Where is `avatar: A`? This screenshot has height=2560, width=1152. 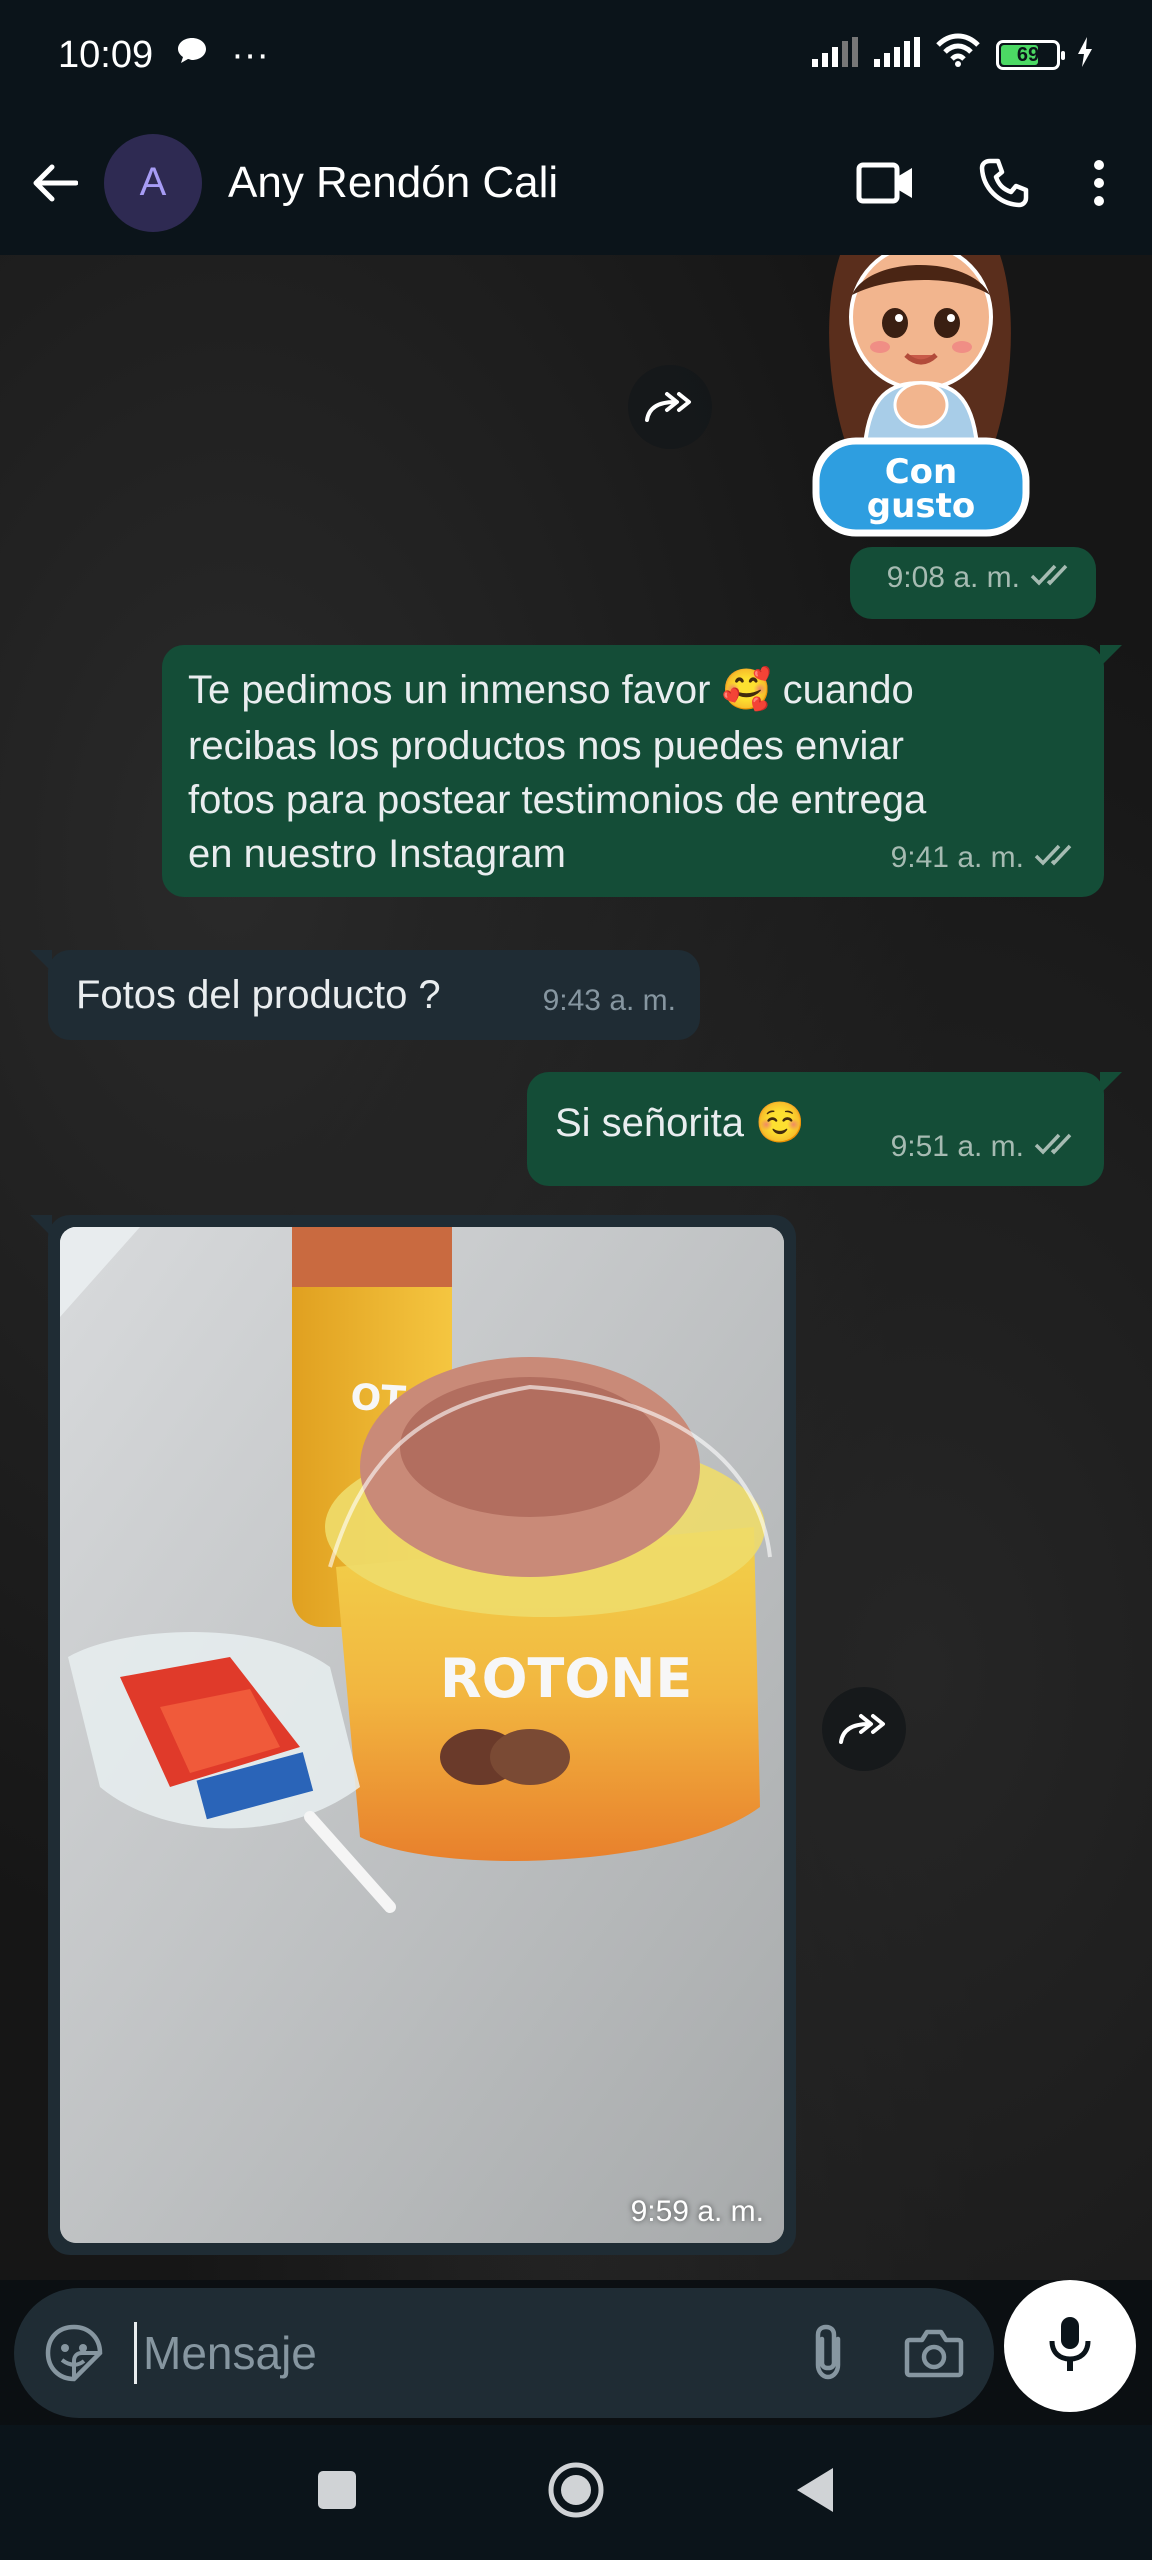 avatar: A is located at coordinates (153, 182).